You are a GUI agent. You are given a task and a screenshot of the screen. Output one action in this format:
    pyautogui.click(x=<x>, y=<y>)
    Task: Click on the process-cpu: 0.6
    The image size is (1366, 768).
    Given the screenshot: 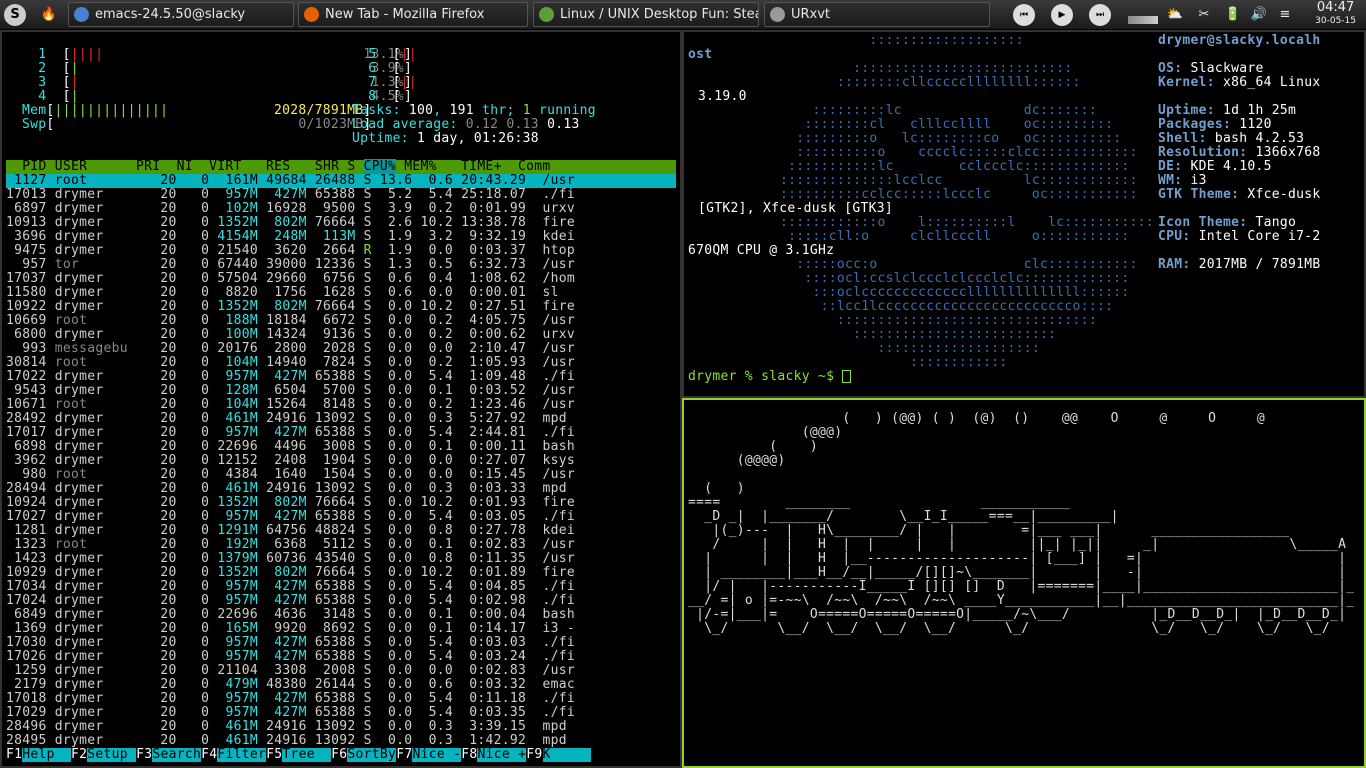 What is the action you would take?
    pyautogui.click(x=400, y=278)
    